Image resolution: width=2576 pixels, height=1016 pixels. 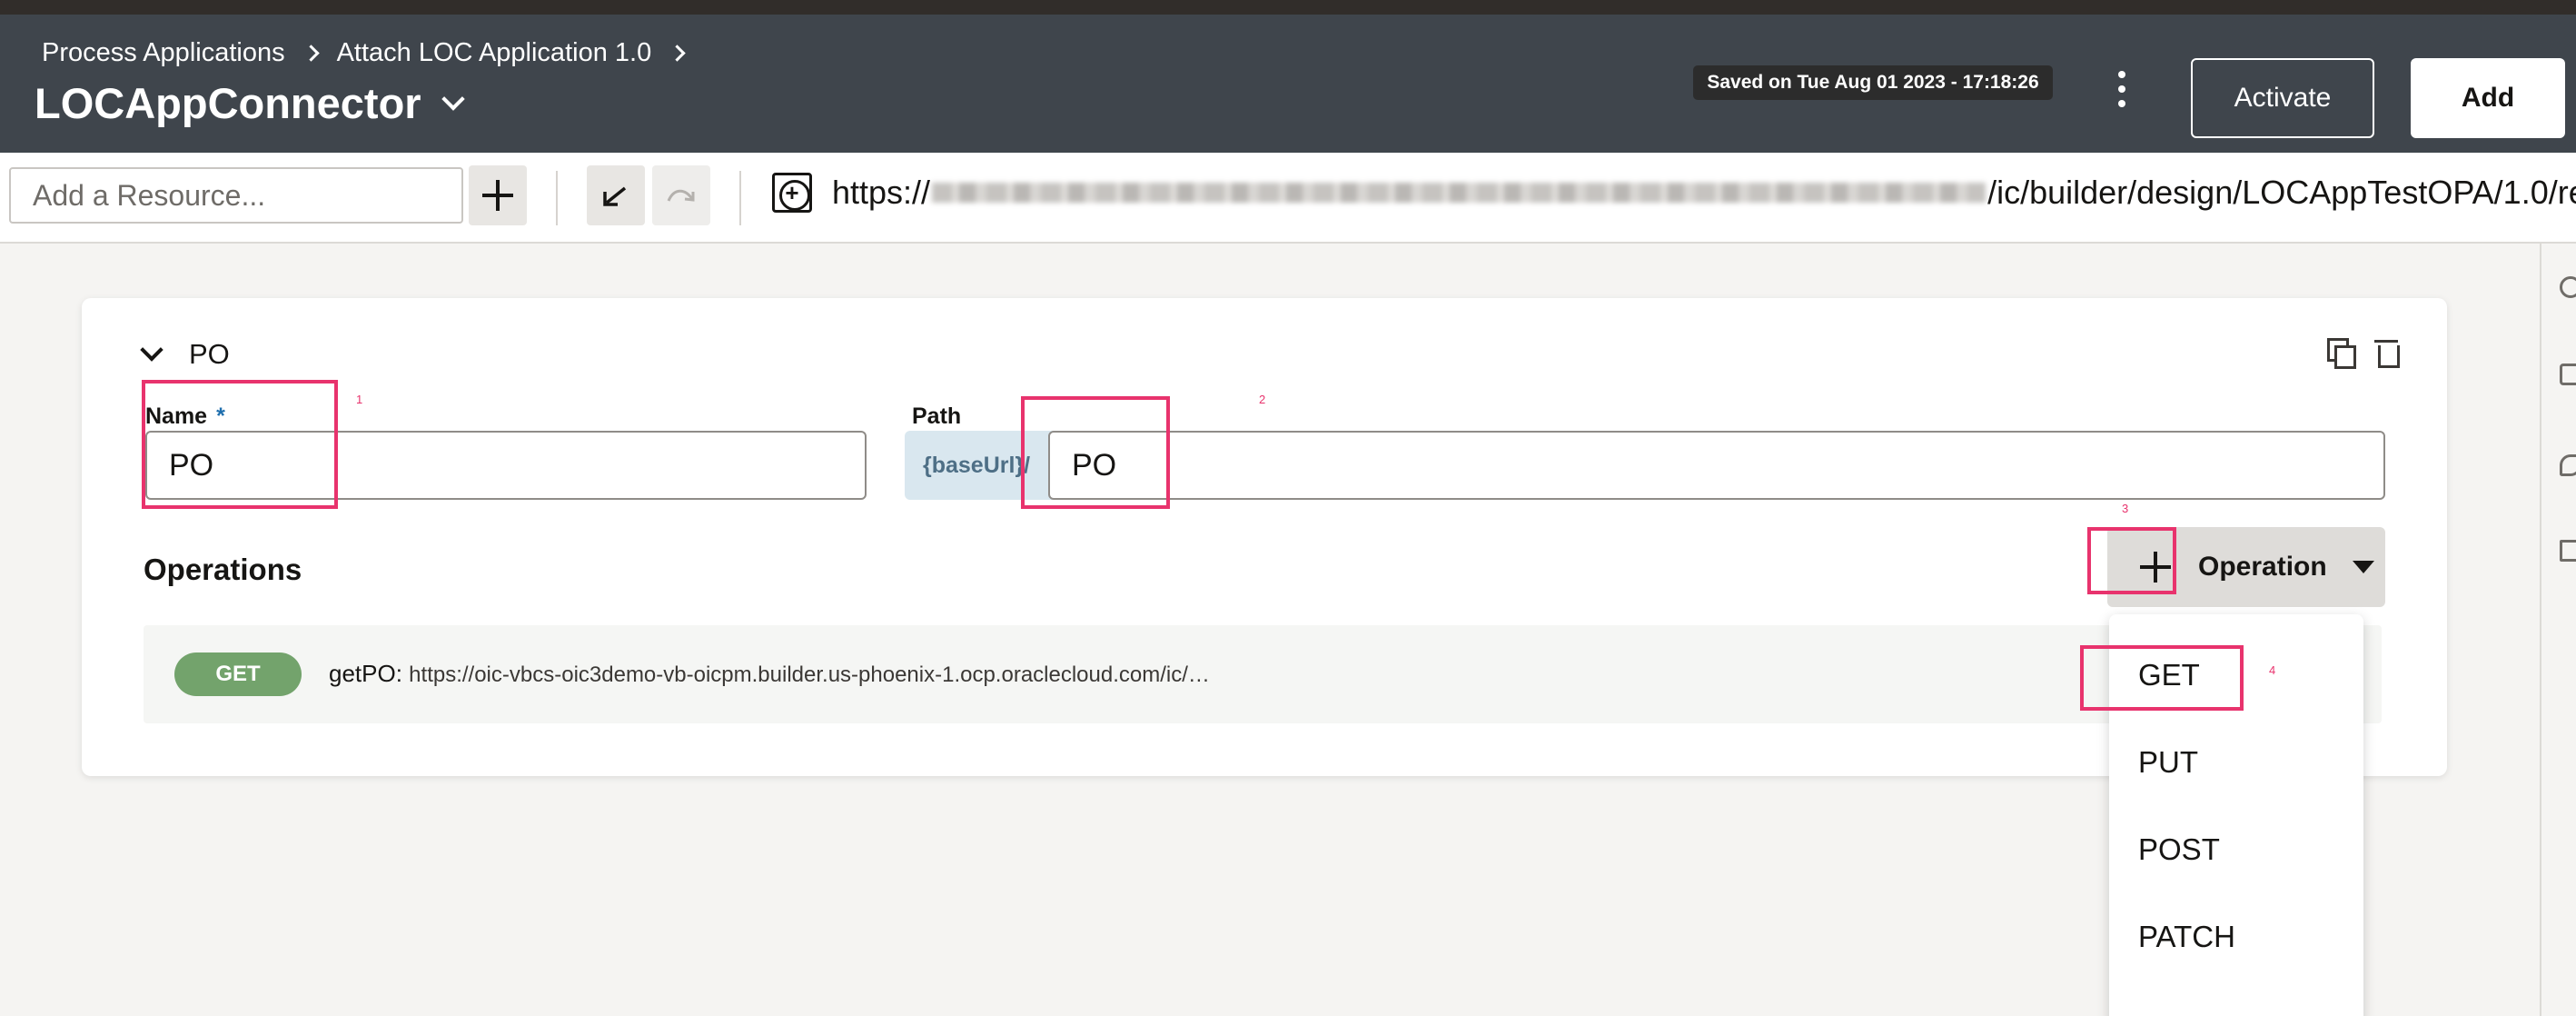 I want to click on settings-icon, so click(x=2568, y=287).